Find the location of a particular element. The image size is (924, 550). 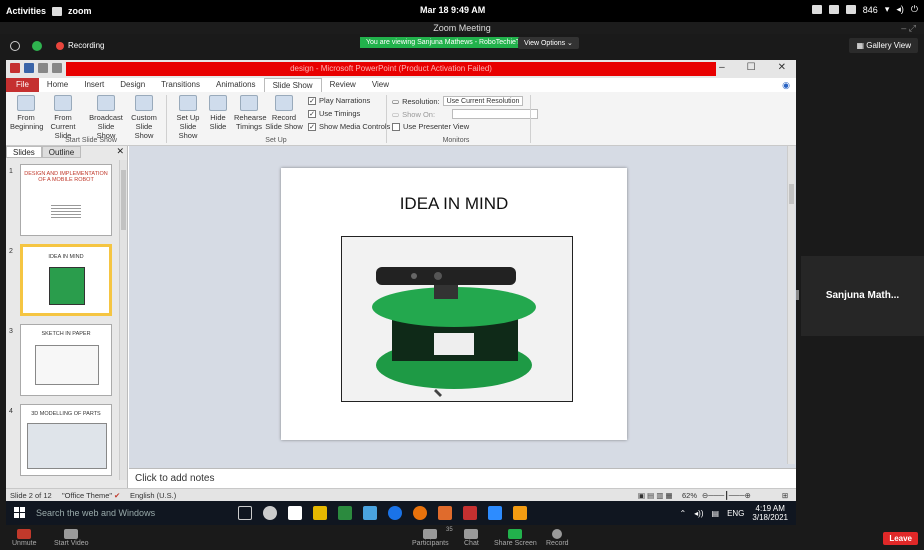

broadcast-button: Broadcast Slide Show is located at coordinates (106, 117).